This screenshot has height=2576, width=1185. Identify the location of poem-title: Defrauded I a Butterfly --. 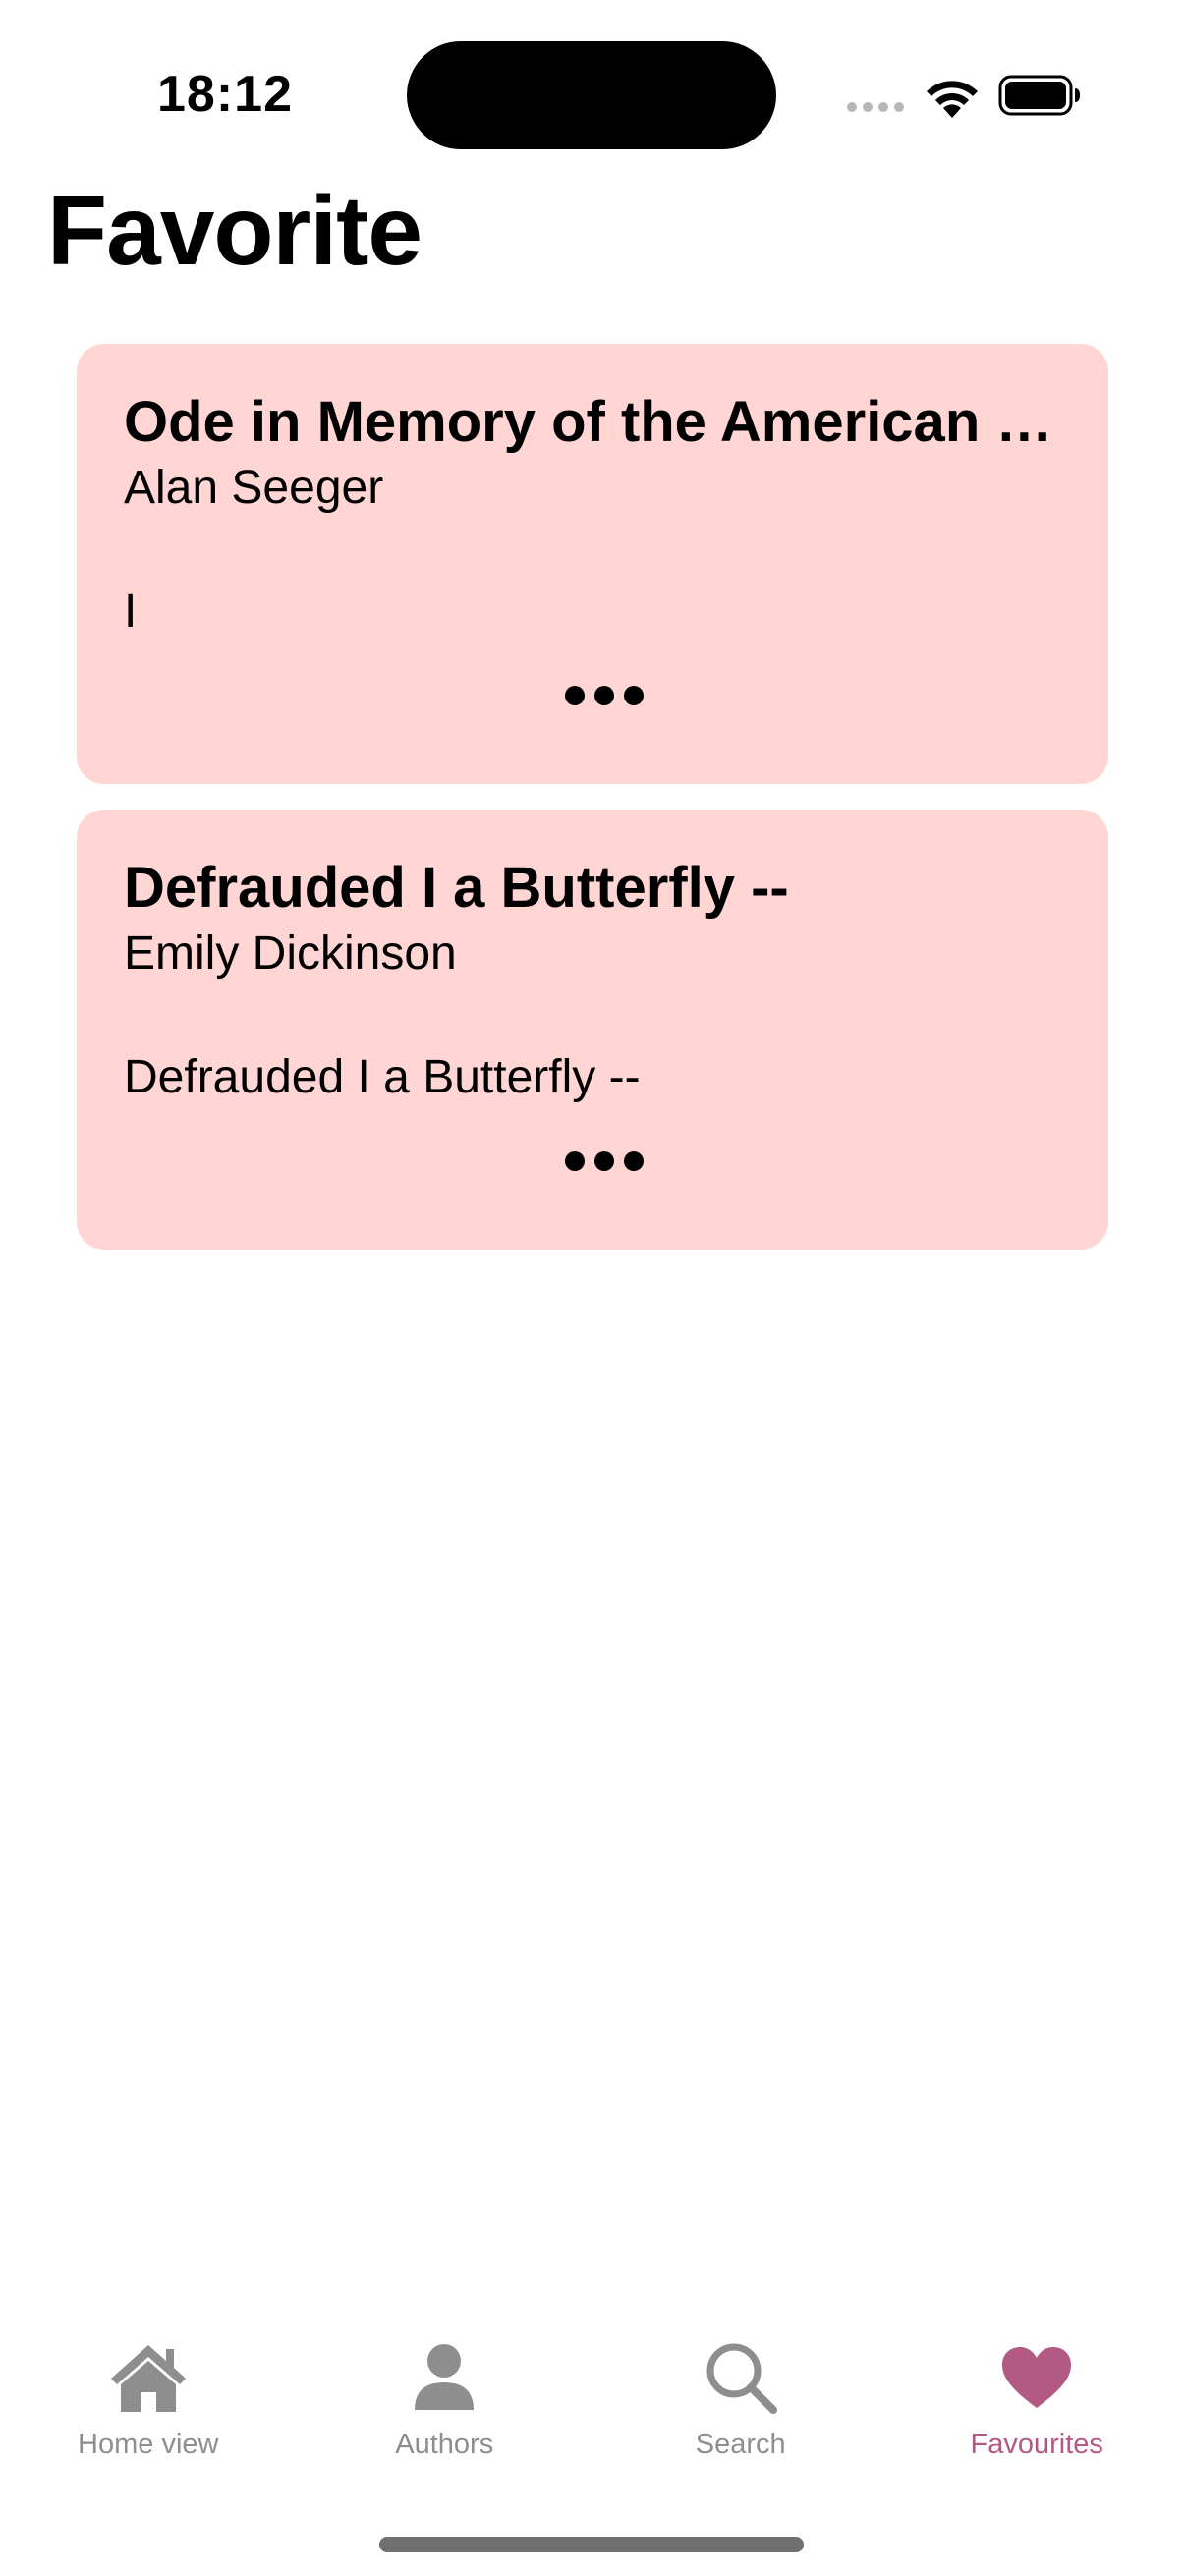
(457, 888).